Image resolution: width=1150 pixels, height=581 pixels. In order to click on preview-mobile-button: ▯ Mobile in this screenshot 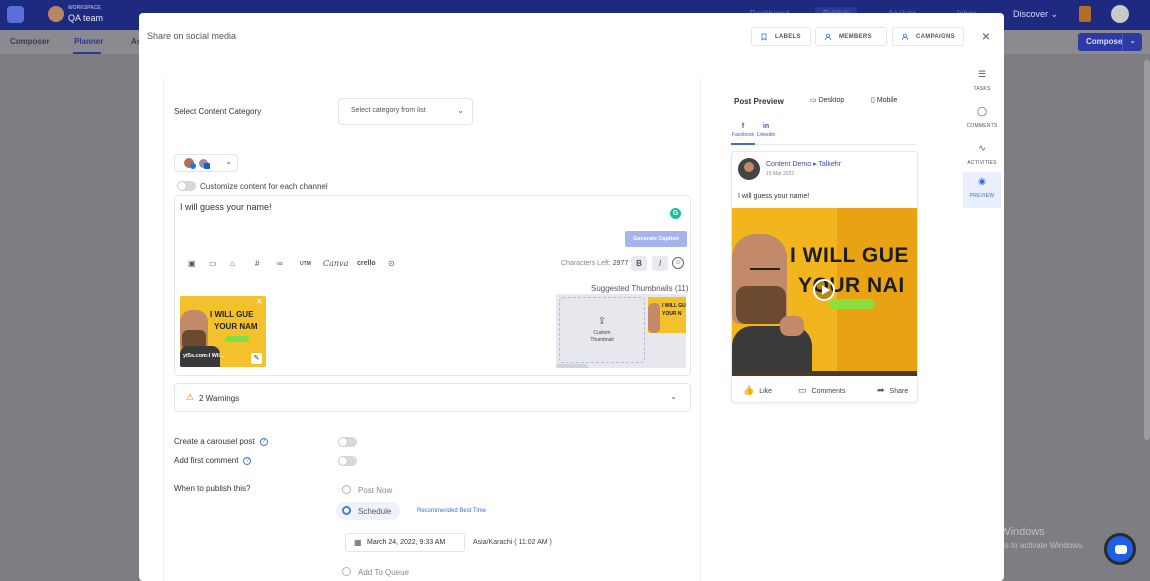, I will do `click(884, 100)`.